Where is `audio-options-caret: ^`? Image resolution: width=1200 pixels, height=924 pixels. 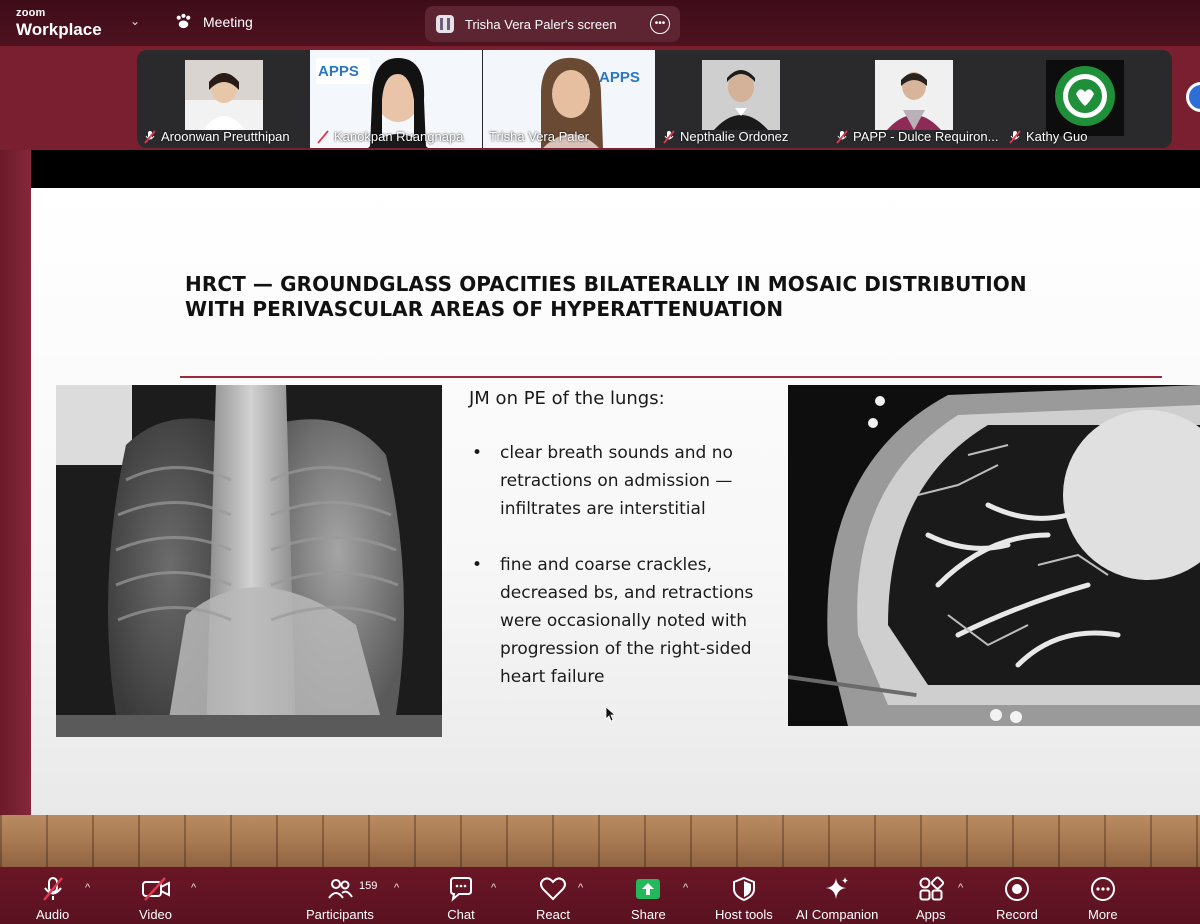
audio-options-caret: ^ is located at coordinates (87, 888).